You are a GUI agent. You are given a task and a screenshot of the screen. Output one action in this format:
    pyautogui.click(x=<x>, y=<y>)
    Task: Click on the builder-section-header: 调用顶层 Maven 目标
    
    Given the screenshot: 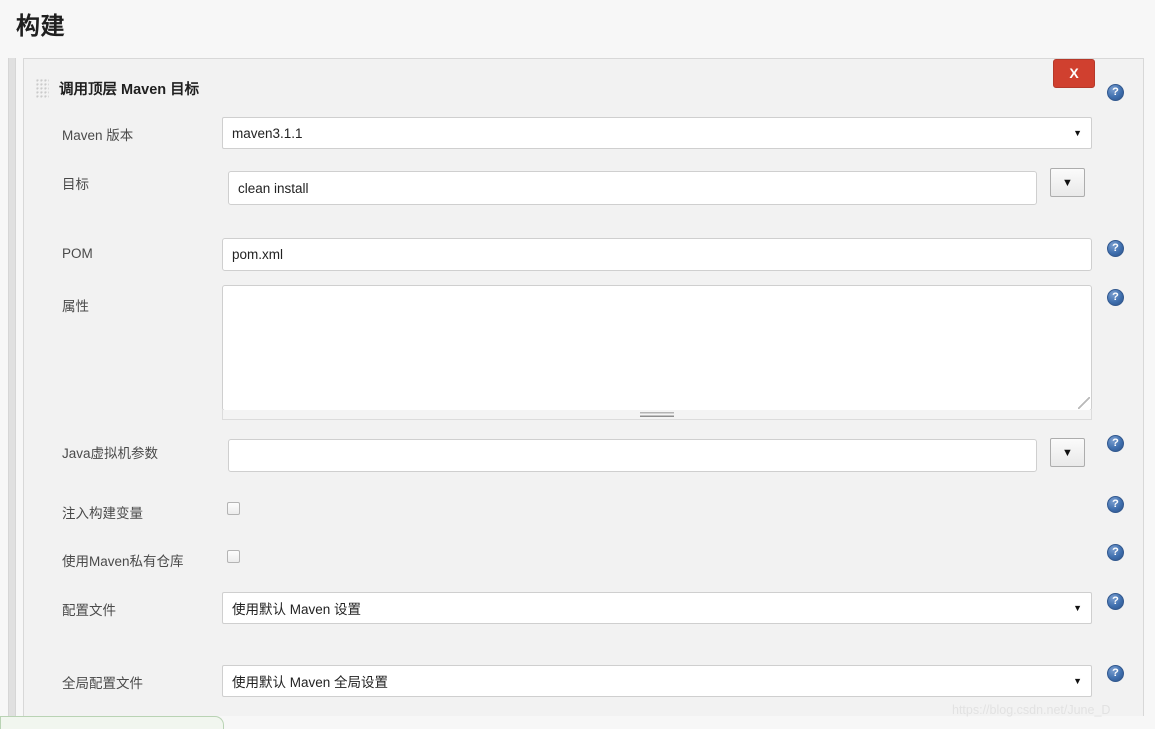 What is the action you would take?
    pyautogui.click(x=117, y=88)
    